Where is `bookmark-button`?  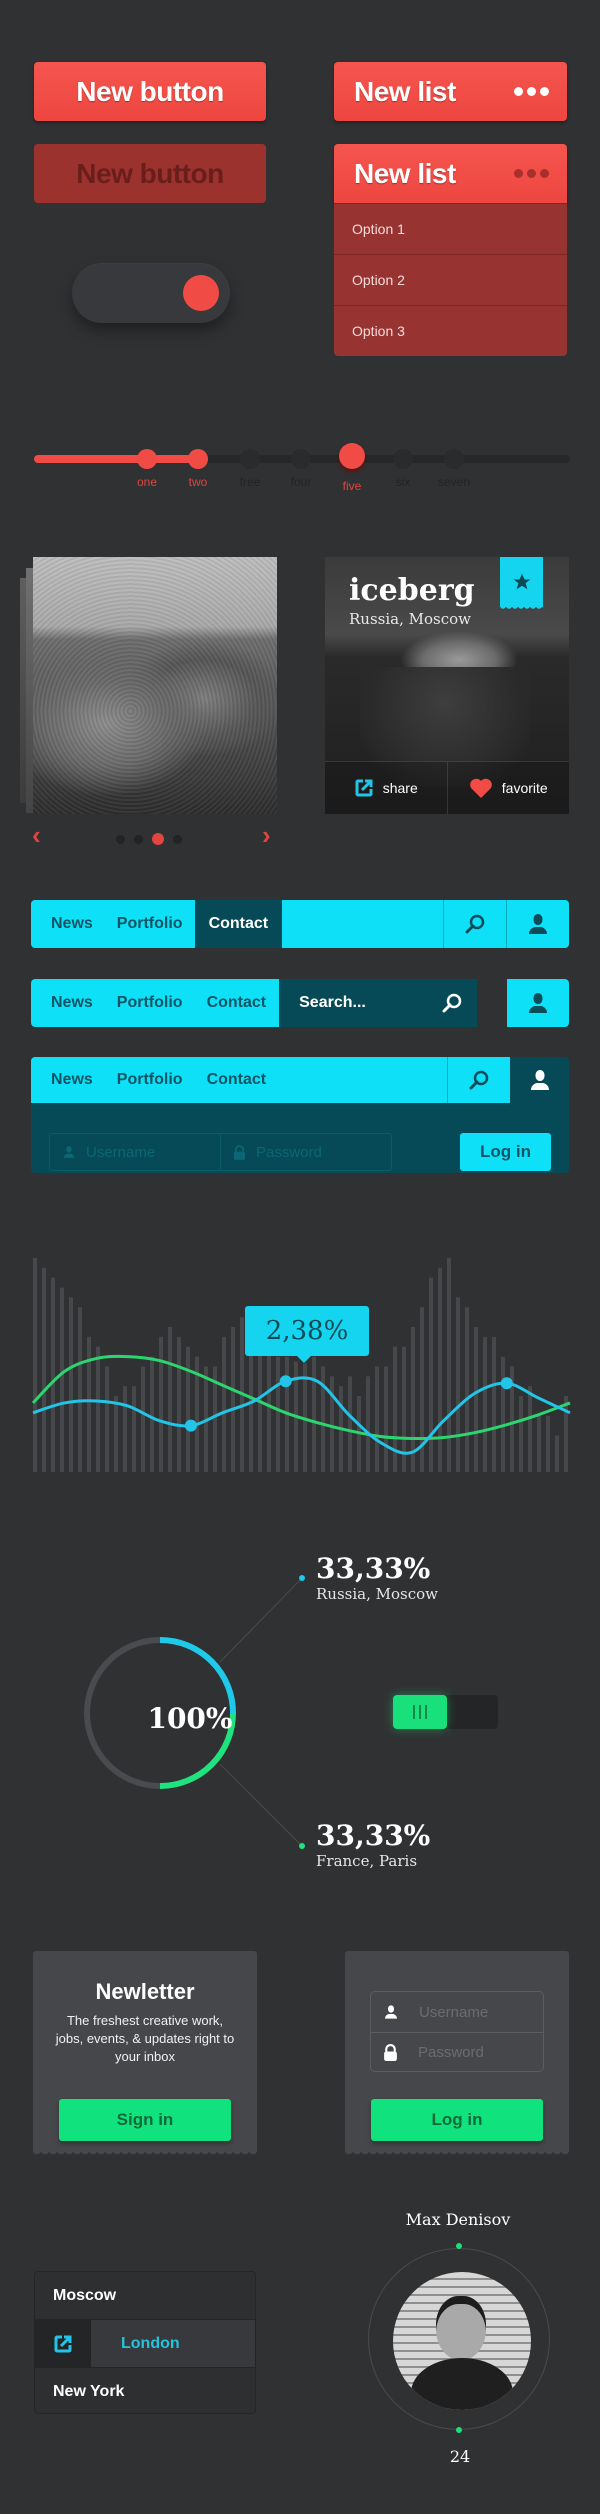
bookmark-button is located at coordinates (521, 584).